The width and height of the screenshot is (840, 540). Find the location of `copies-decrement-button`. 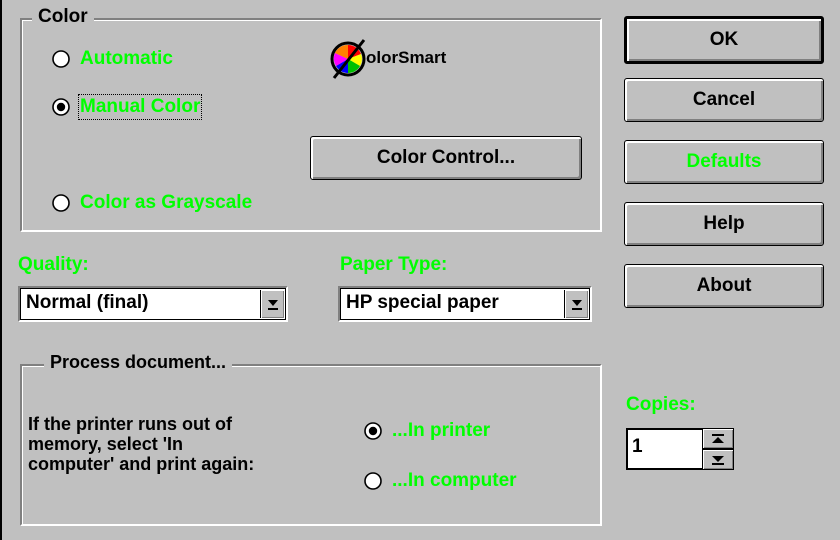

copies-decrement-button is located at coordinates (718, 459).